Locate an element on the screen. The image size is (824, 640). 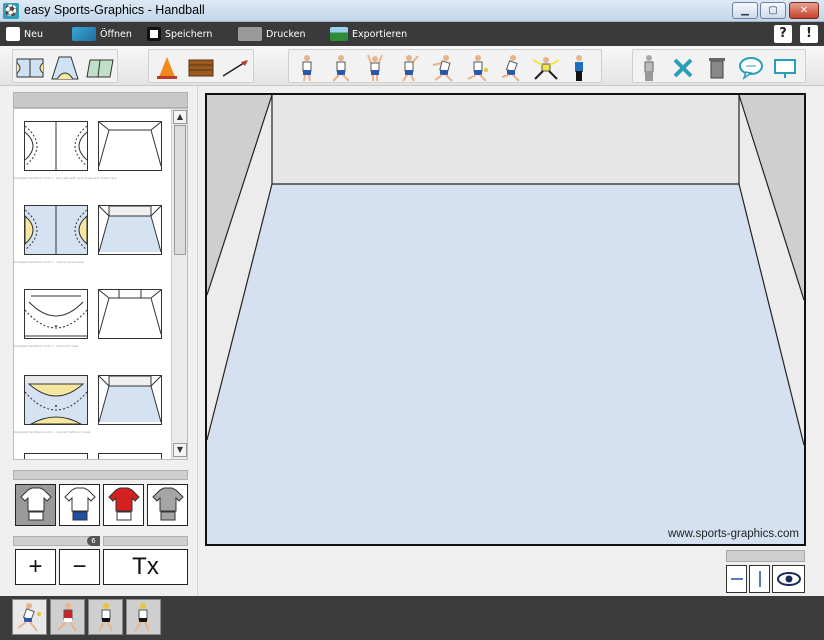
player-jumping-icon is located at coordinates (375, 68).